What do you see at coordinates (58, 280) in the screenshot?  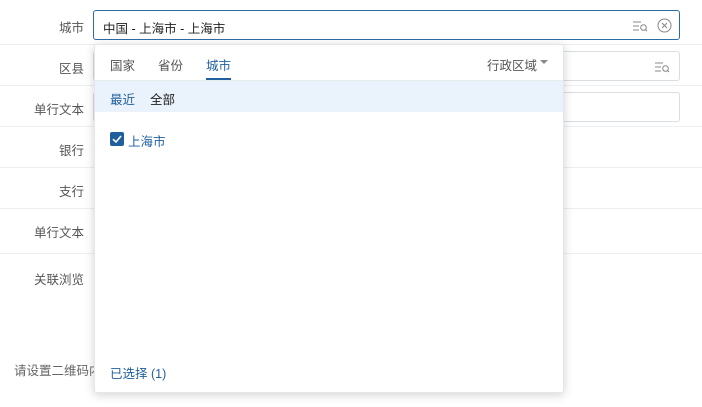 I see `row-label-related-browse: 关联浏览` at bounding box center [58, 280].